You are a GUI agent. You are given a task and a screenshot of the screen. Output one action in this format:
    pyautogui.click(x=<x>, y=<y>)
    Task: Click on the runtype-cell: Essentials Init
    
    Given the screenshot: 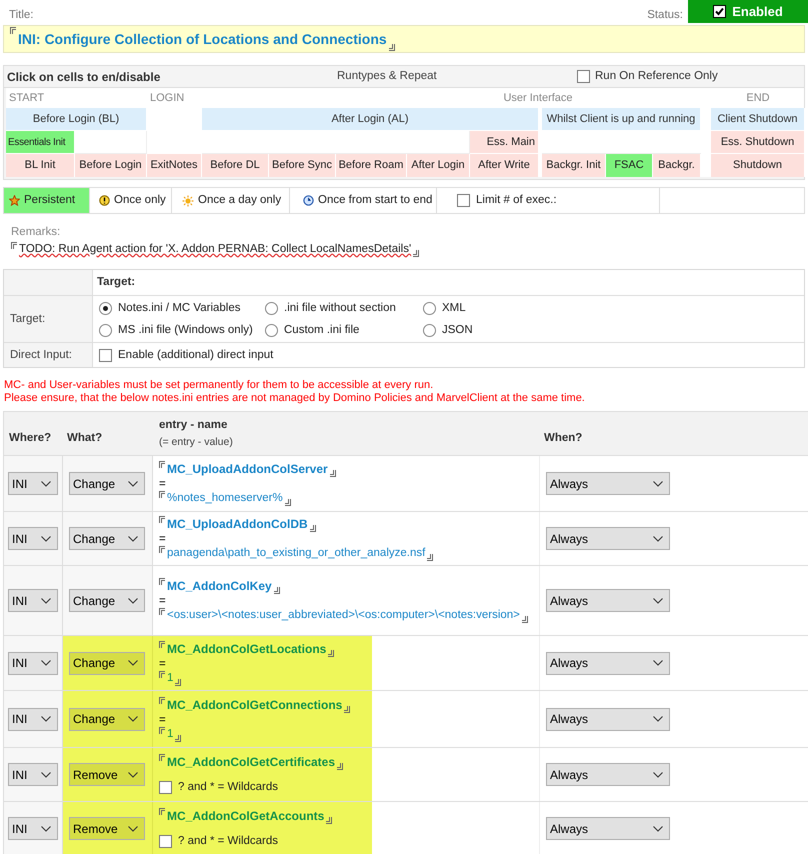 What is the action you would take?
    pyautogui.click(x=40, y=142)
    